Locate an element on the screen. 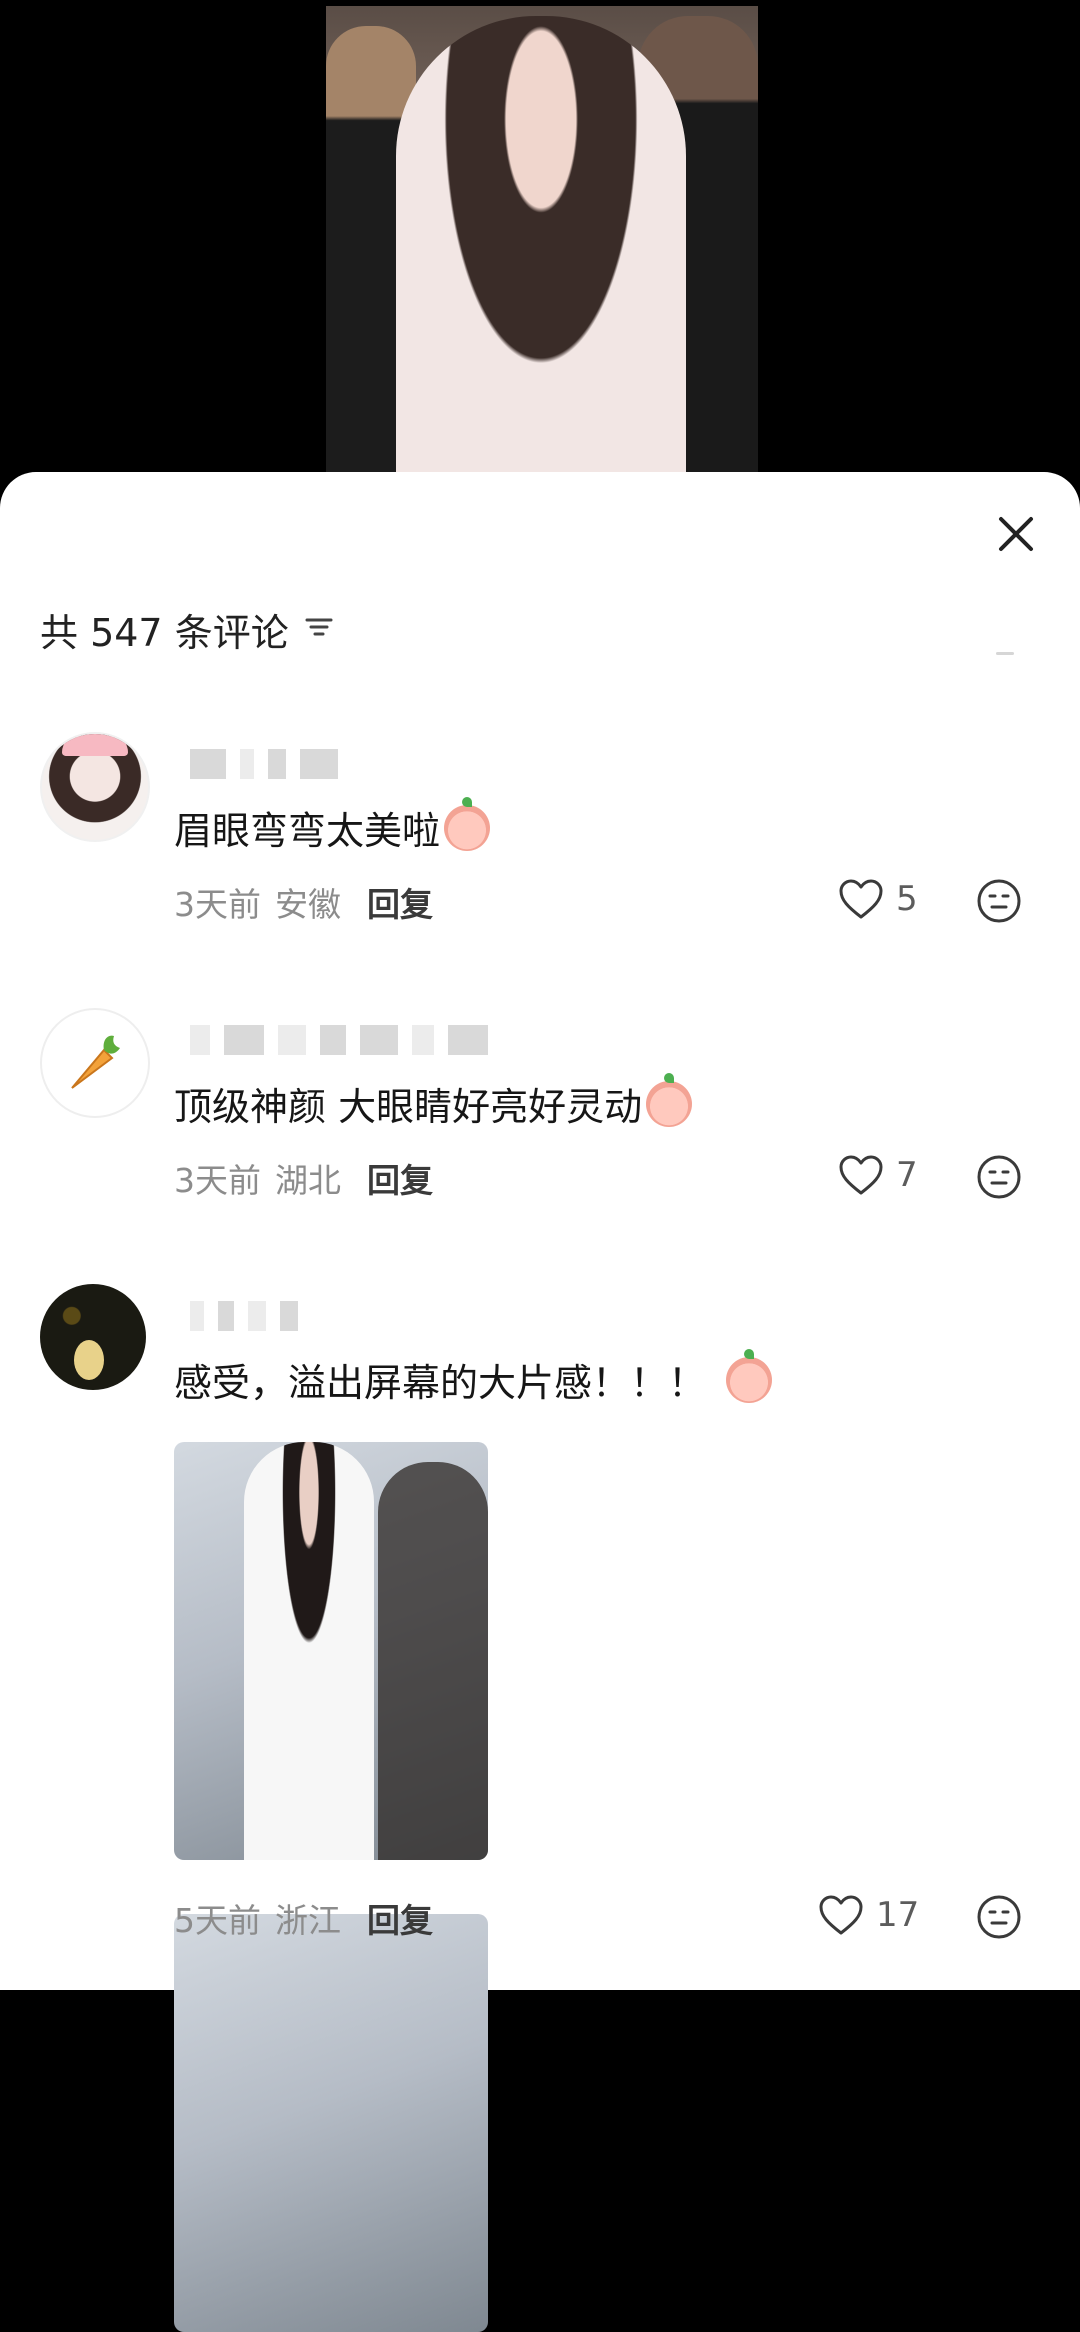 The image size is (1080, 2332). avatar-figure is located at coordinates (89, 1360).